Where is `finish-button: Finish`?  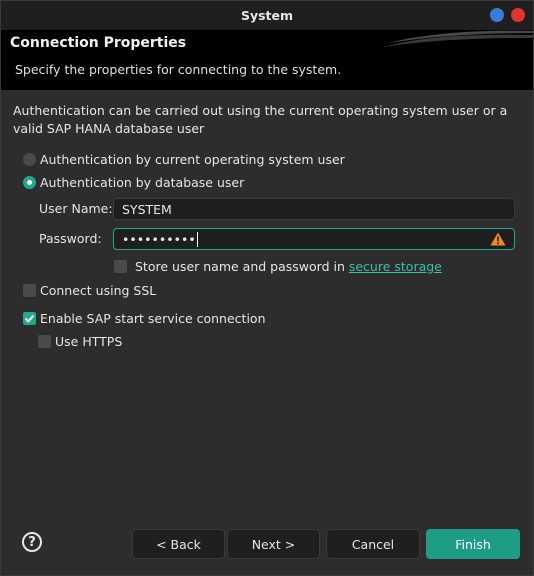 finish-button: Finish is located at coordinates (473, 544).